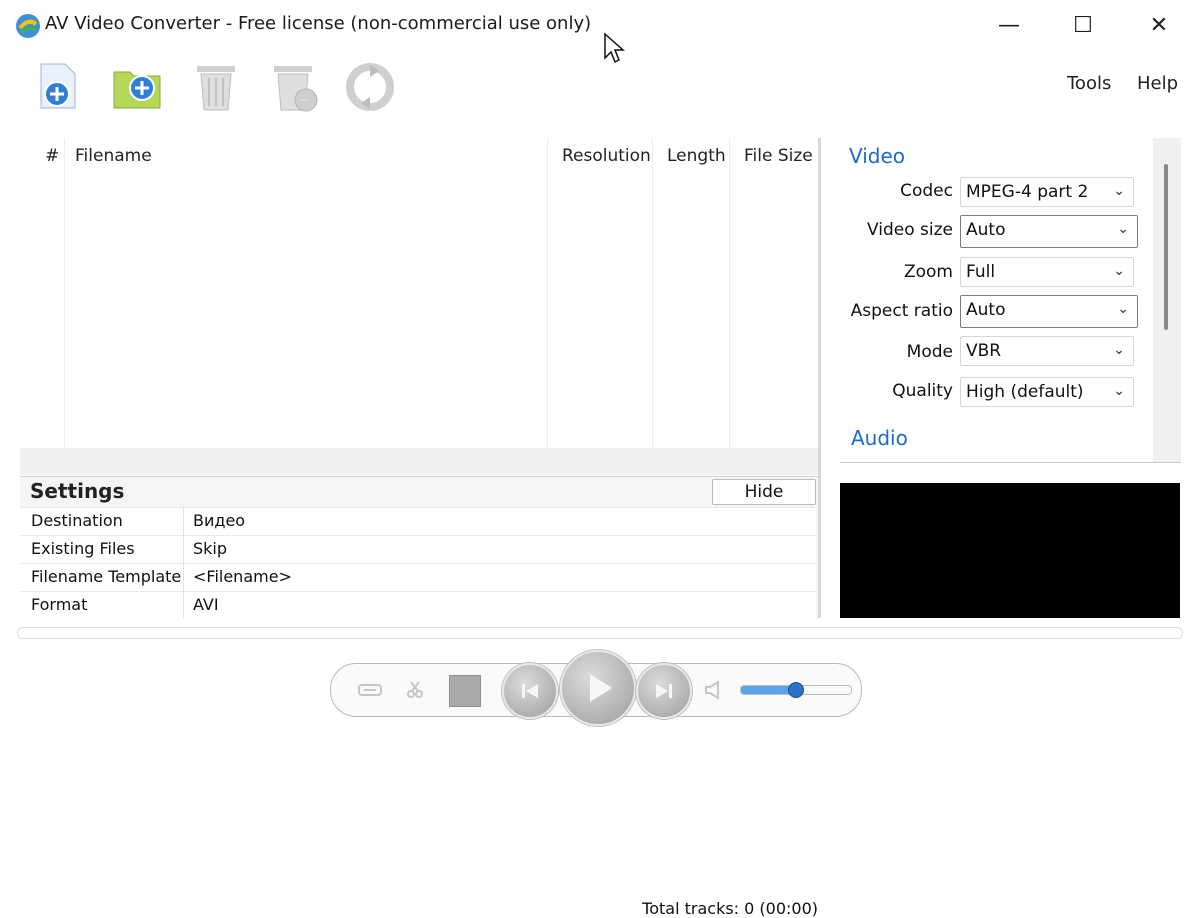 The height and width of the screenshot is (918, 1200). What do you see at coordinates (713, 690) in the screenshot?
I see `volume-icon` at bounding box center [713, 690].